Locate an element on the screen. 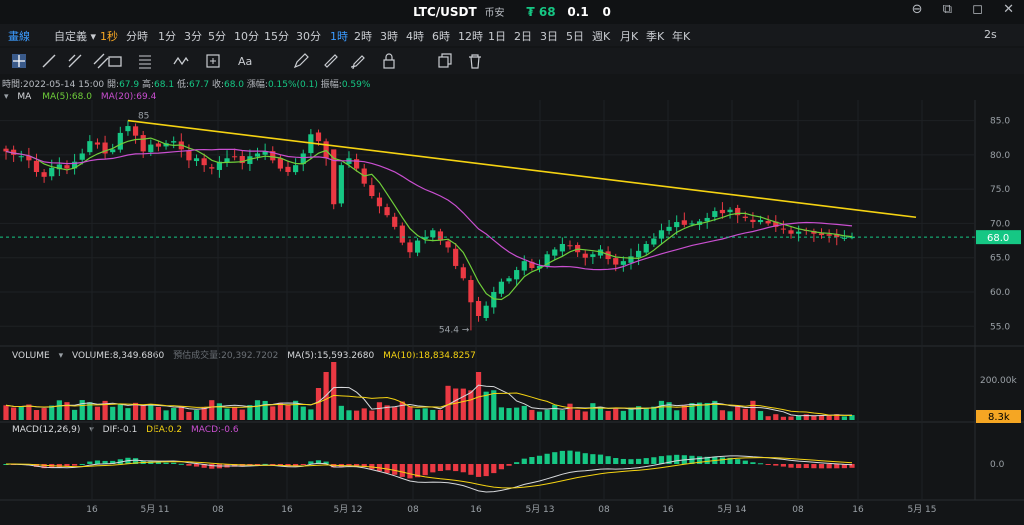 Image resolution: width=1024 pixels, height=525 pixels. y-tick-label: 70.0 is located at coordinates (1000, 224).